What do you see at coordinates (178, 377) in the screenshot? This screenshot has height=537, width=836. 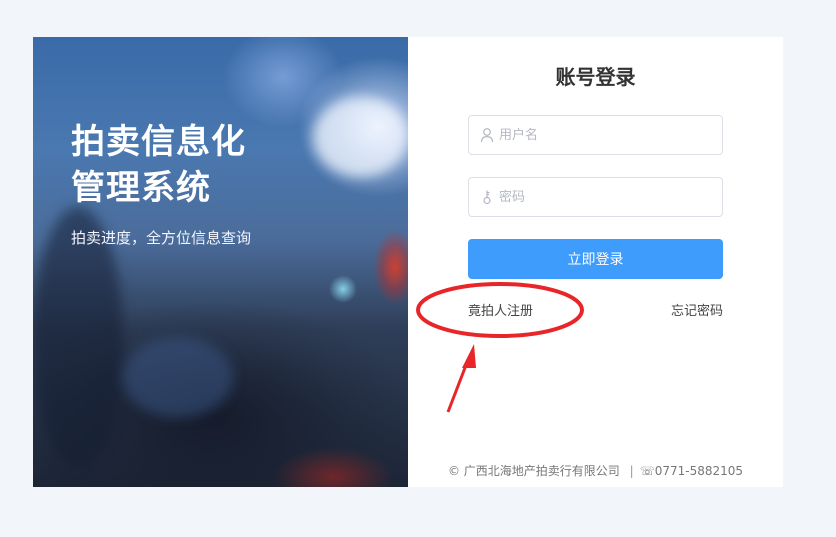 I see `hero-crowd-blob` at bounding box center [178, 377].